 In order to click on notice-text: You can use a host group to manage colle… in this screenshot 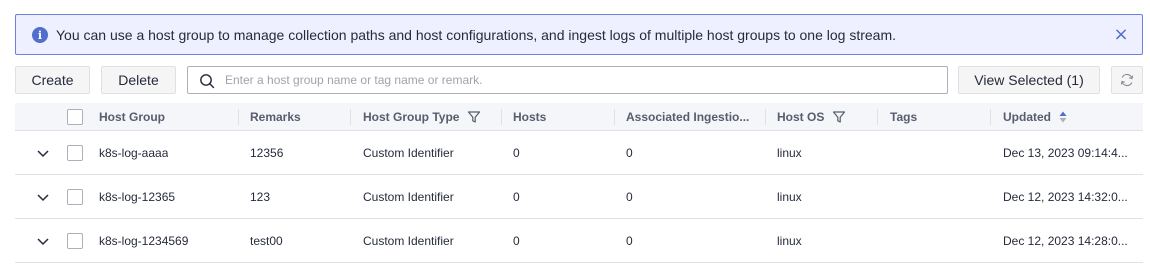, I will do `click(476, 35)`.